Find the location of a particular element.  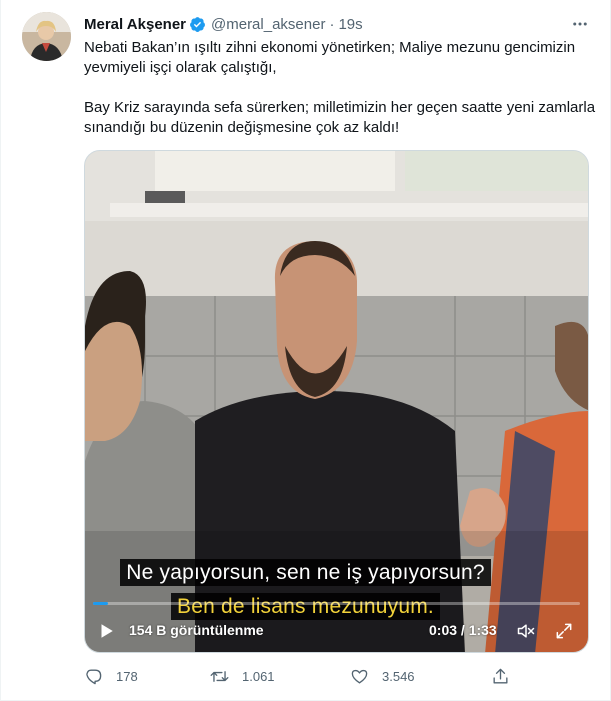

reply-count: 178 is located at coordinates (127, 676).